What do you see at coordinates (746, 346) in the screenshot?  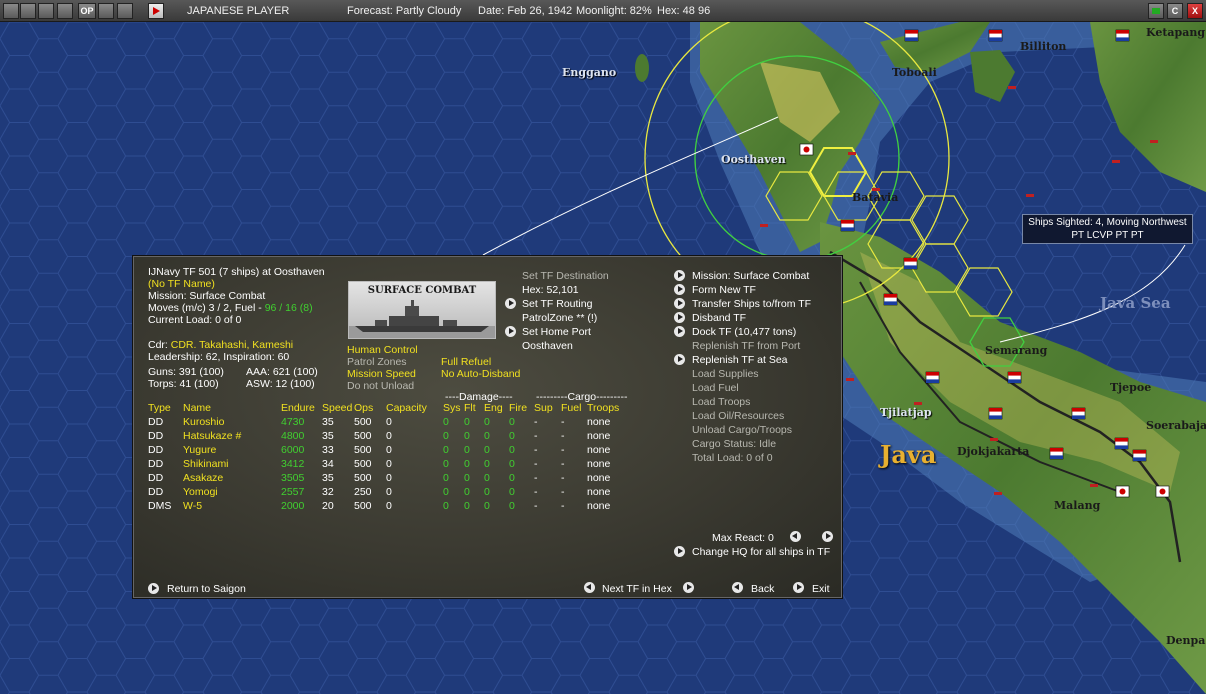 I see `menu-replenish-from-port: Replenish TF from Port` at bounding box center [746, 346].